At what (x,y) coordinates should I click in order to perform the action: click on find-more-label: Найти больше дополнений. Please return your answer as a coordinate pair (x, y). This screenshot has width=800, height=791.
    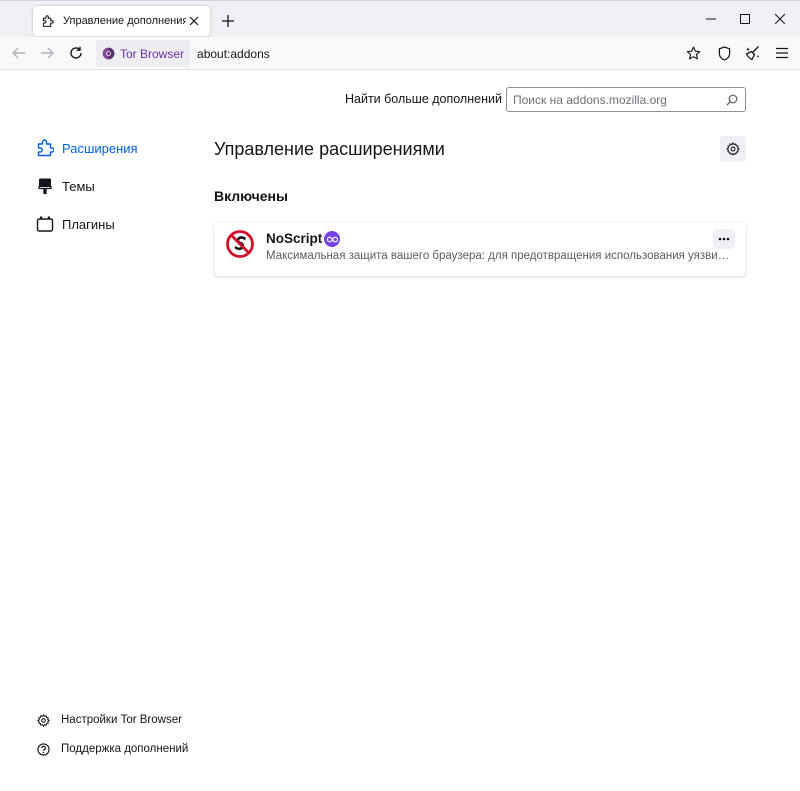
    Looking at the image, I should click on (423, 99).